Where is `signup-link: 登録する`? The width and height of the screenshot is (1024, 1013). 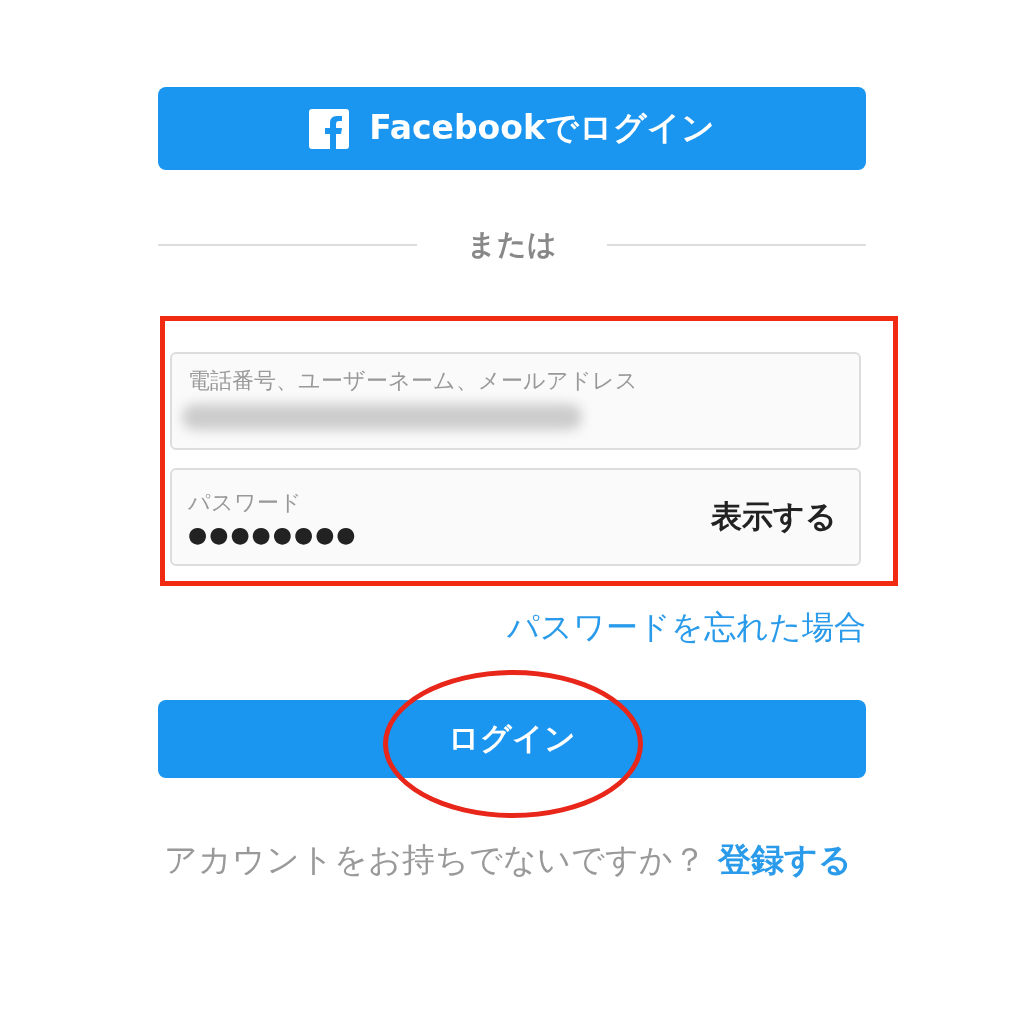
signup-link: 登録する is located at coordinates (785, 860).